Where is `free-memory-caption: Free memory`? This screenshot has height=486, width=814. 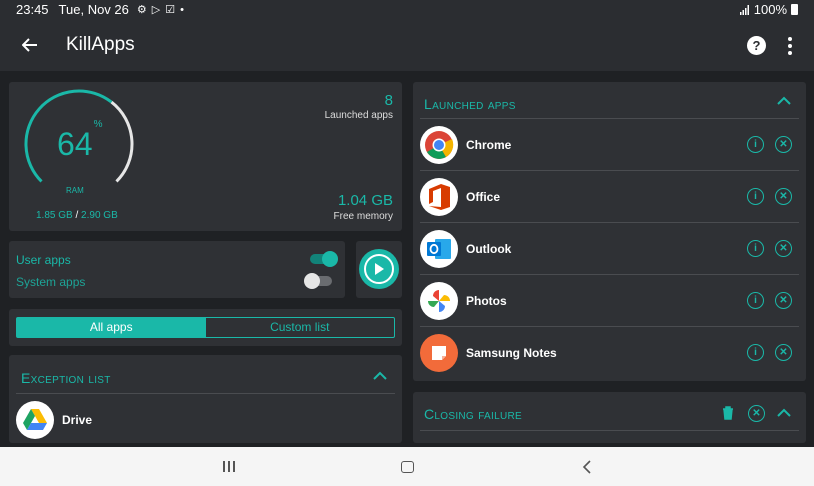
free-memory-caption: Free memory is located at coordinates (363, 216).